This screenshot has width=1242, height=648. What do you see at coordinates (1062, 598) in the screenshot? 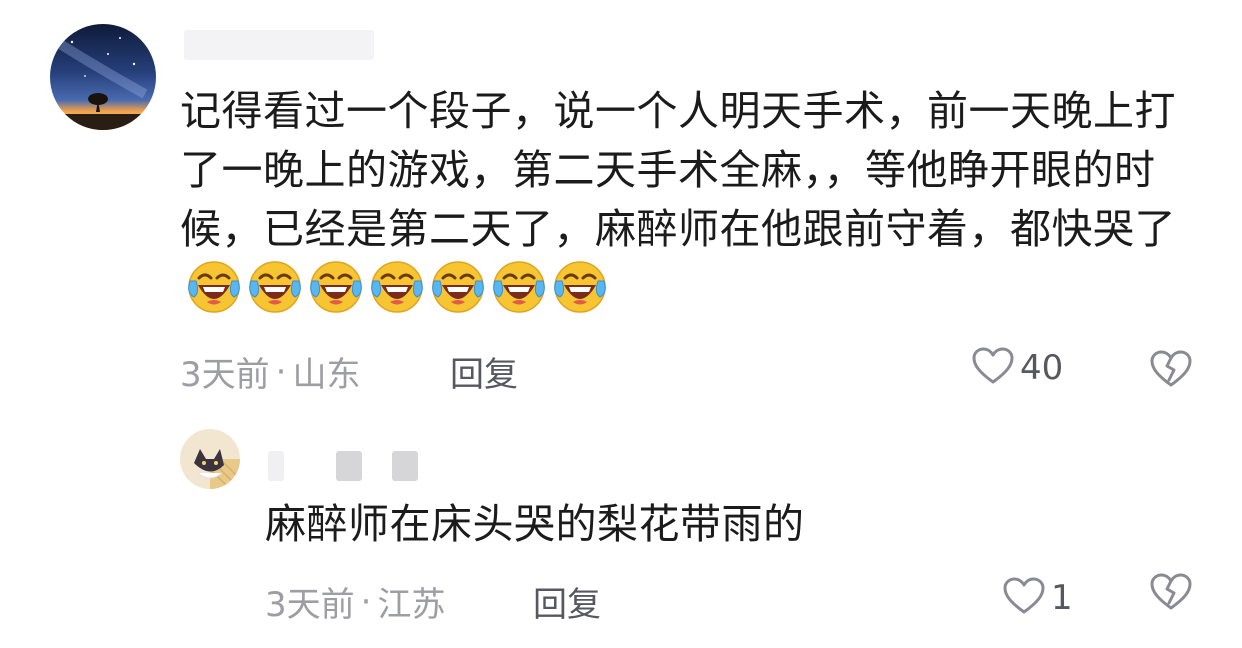
I see `like-count: 1` at bounding box center [1062, 598].